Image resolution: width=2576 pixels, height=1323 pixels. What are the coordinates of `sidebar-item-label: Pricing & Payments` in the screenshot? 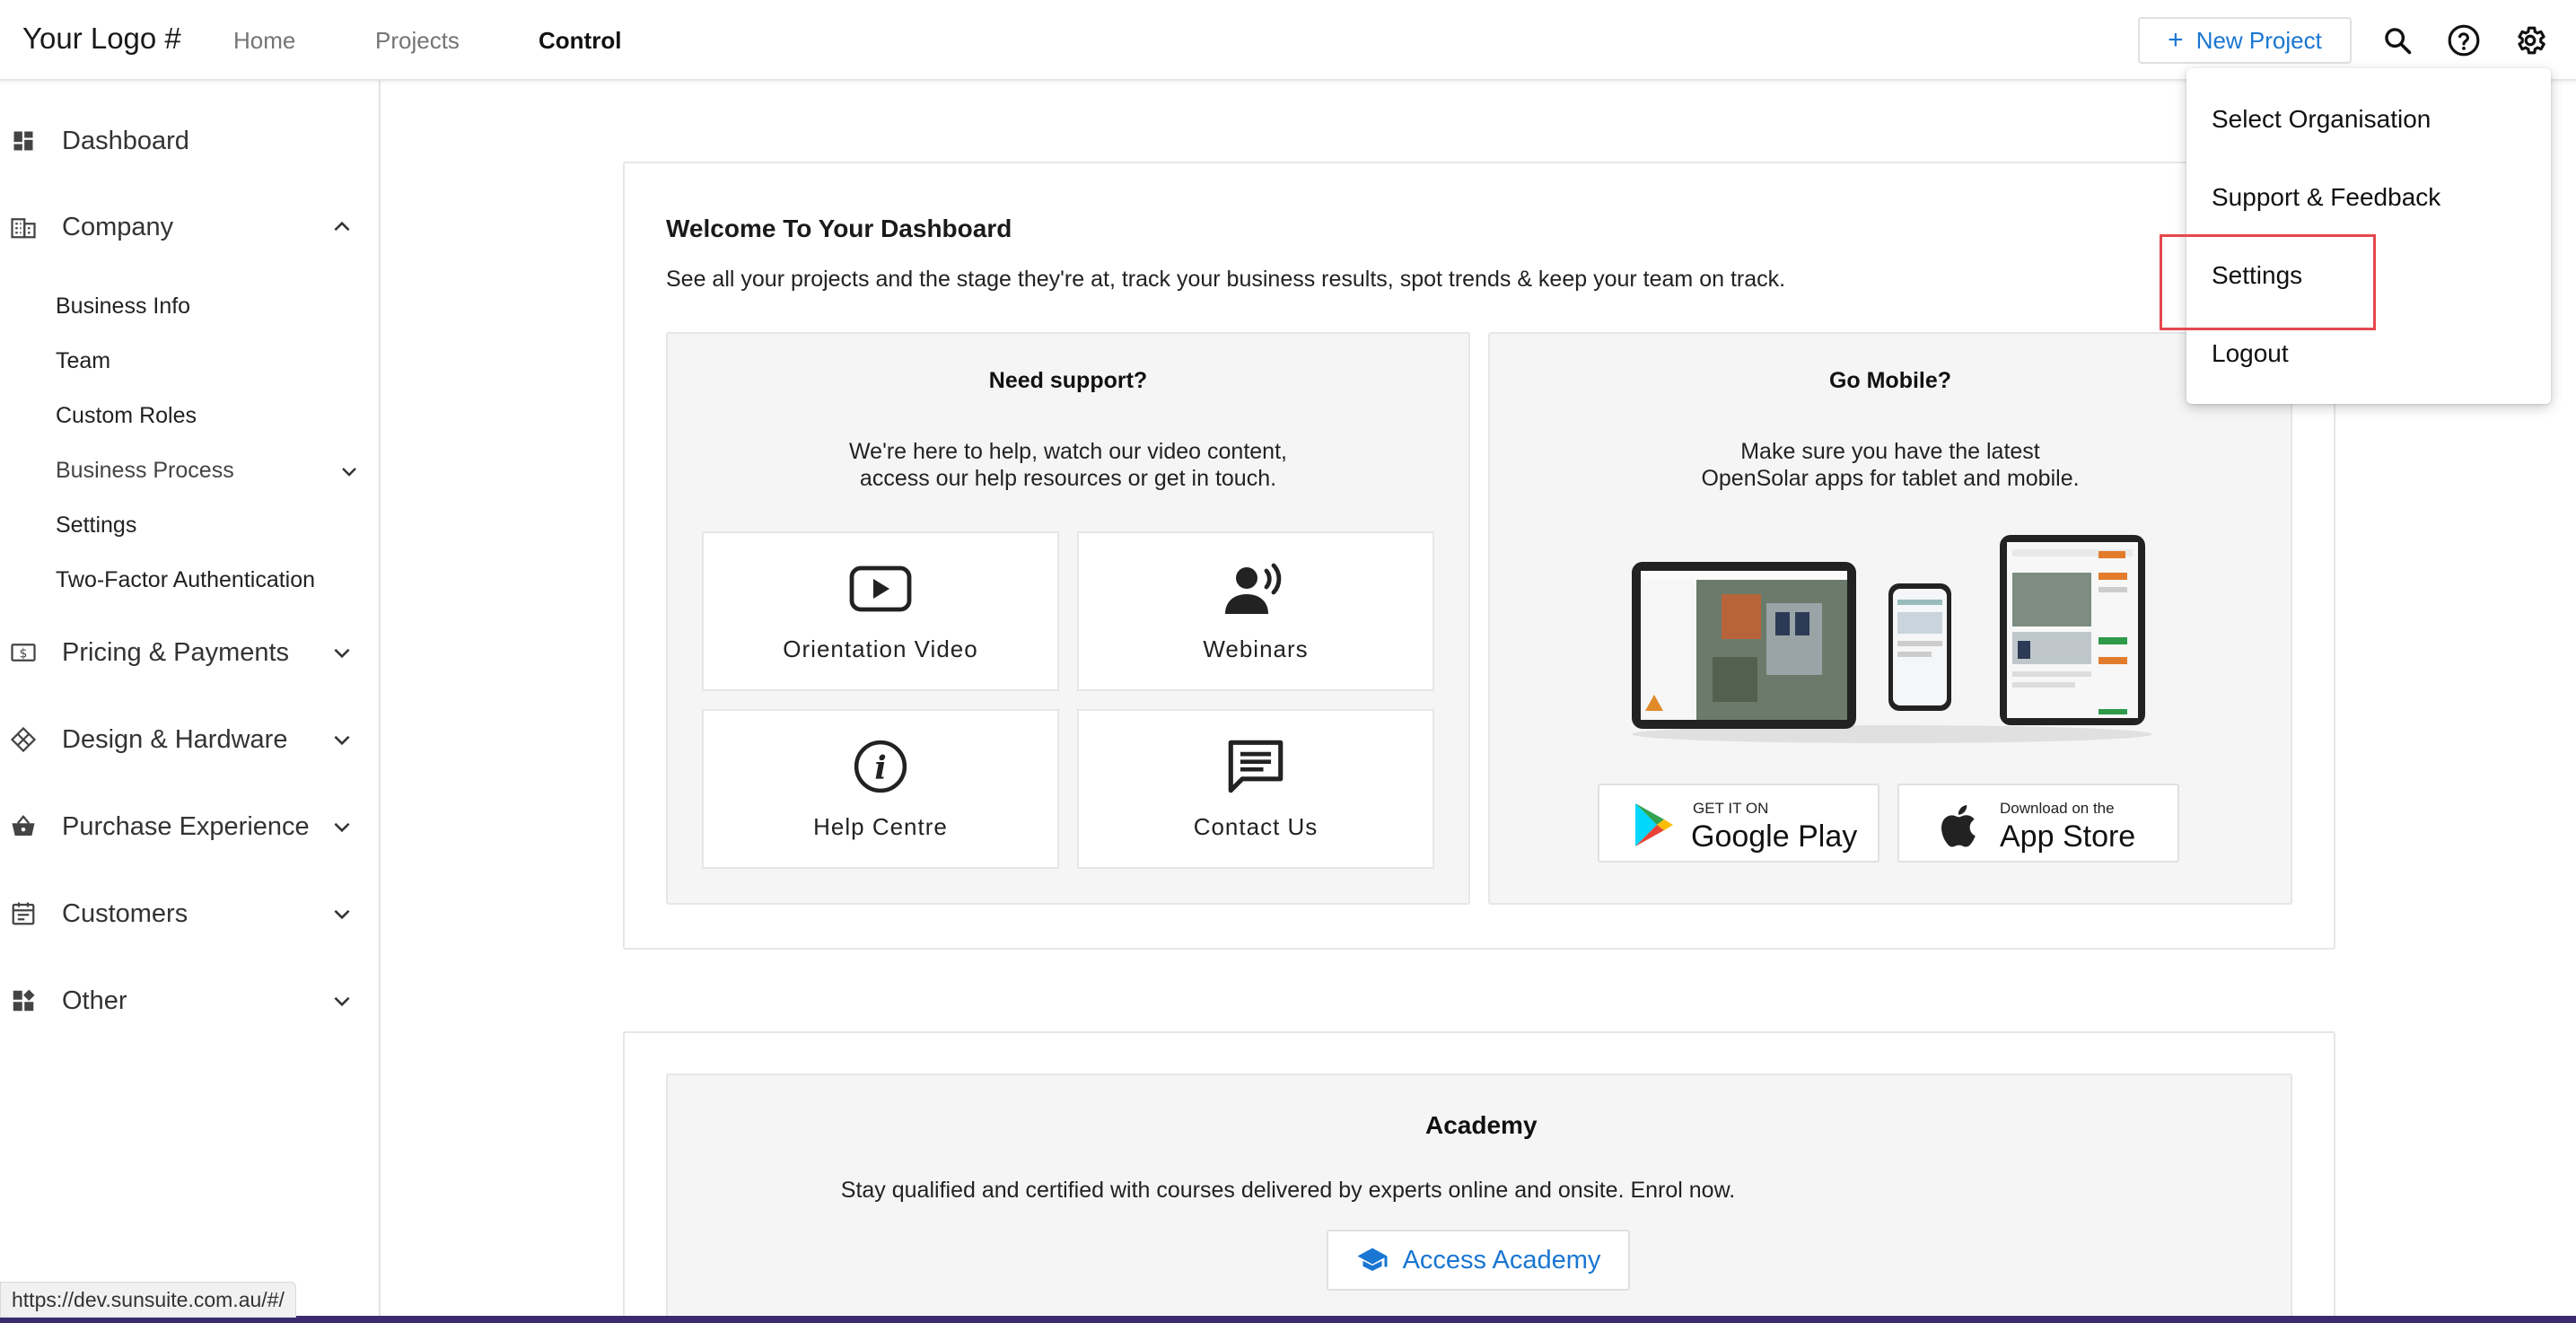 It's located at (176, 652).